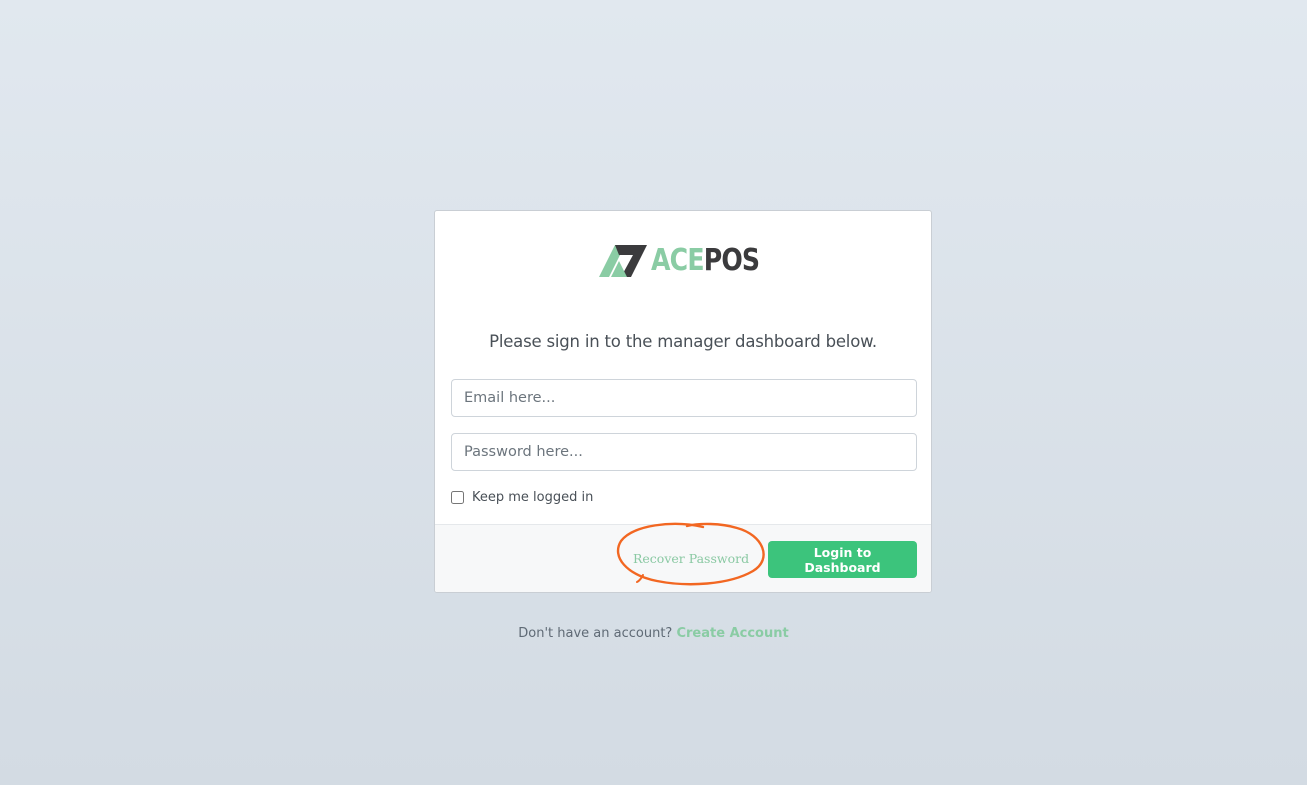 The image size is (1307, 785). I want to click on signup-prompt-text: Don't have an account?, so click(595, 633).